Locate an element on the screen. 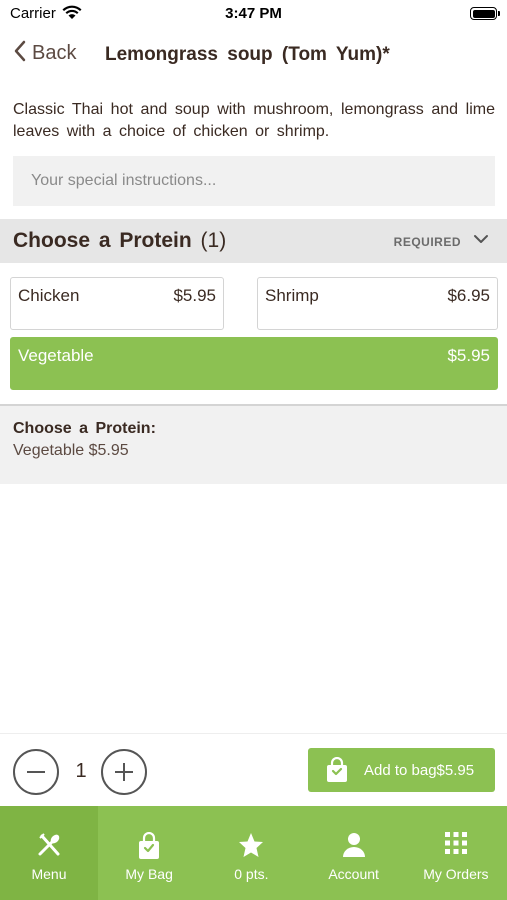 This screenshot has height=900, width=507. back-button: Back is located at coordinates (45, 53).